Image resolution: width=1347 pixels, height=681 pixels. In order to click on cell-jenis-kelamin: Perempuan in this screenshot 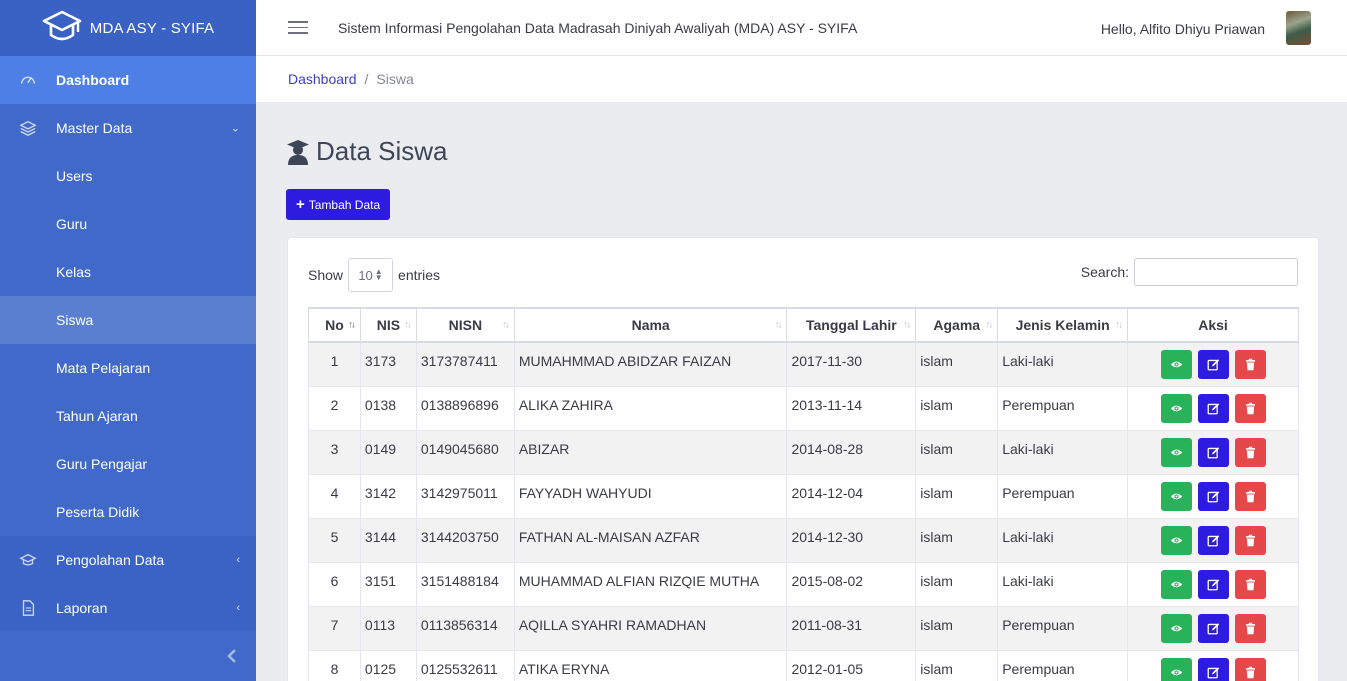, I will do `click(1063, 408)`.